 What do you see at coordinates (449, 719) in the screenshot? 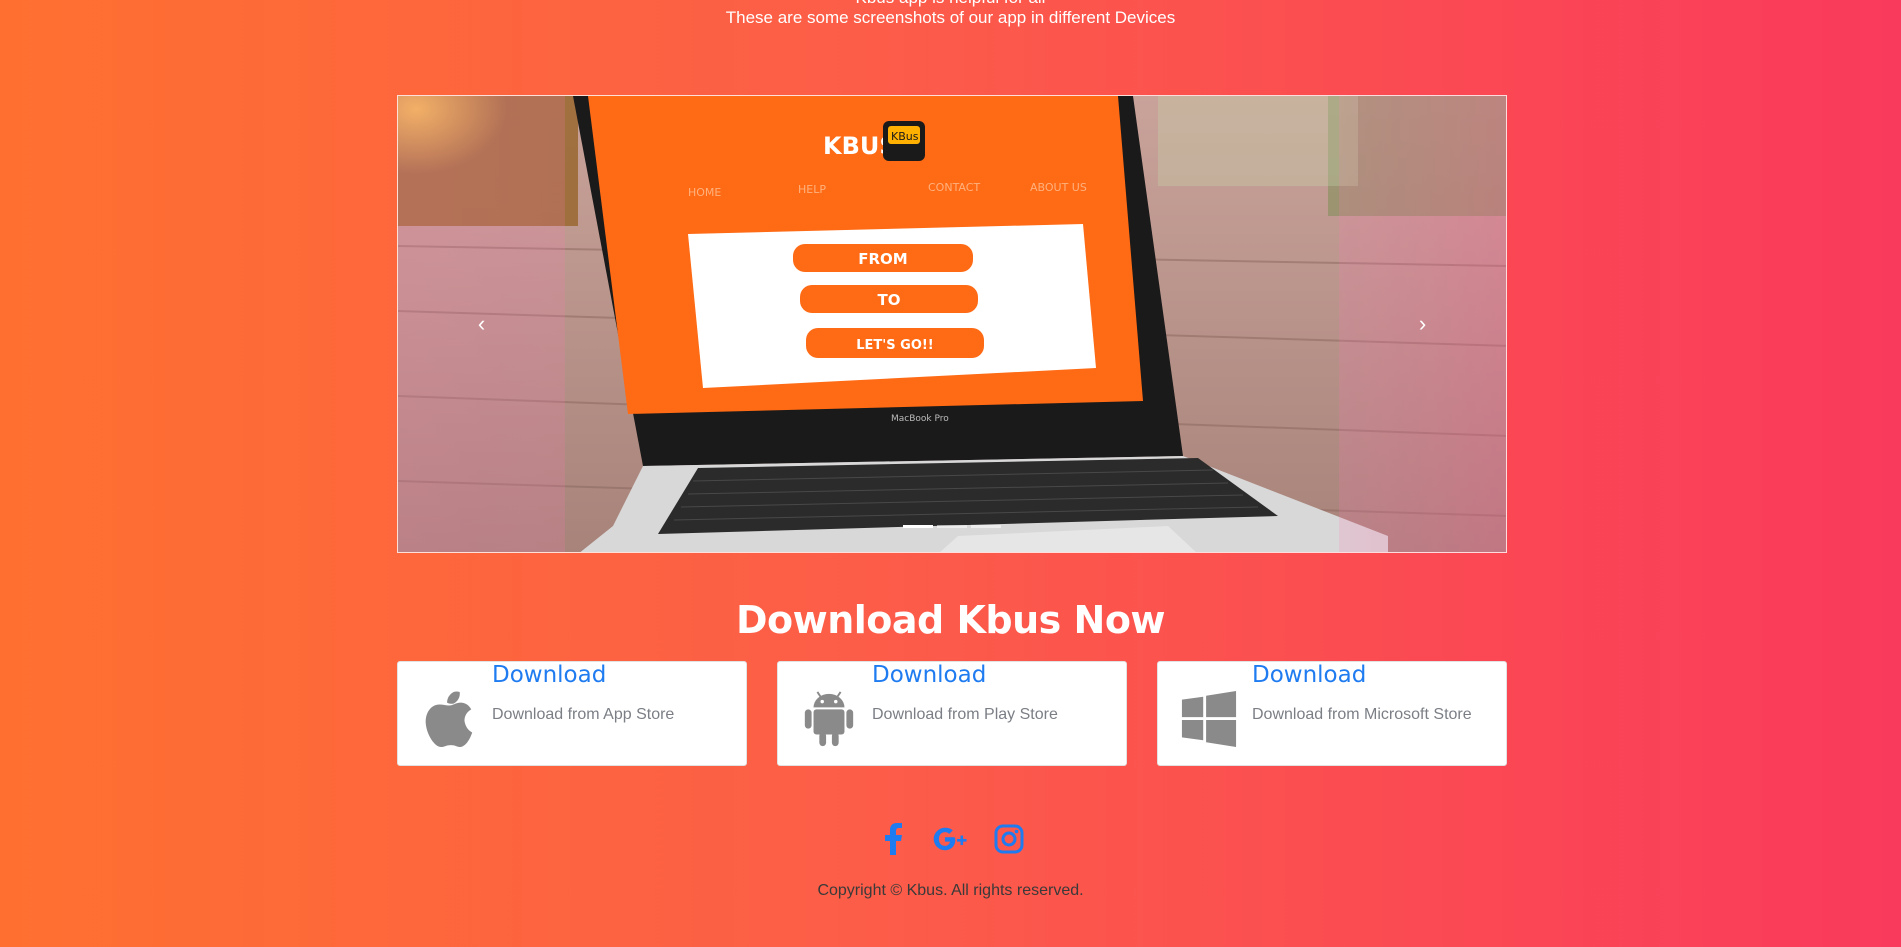
I see `apple-icon` at bounding box center [449, 719].